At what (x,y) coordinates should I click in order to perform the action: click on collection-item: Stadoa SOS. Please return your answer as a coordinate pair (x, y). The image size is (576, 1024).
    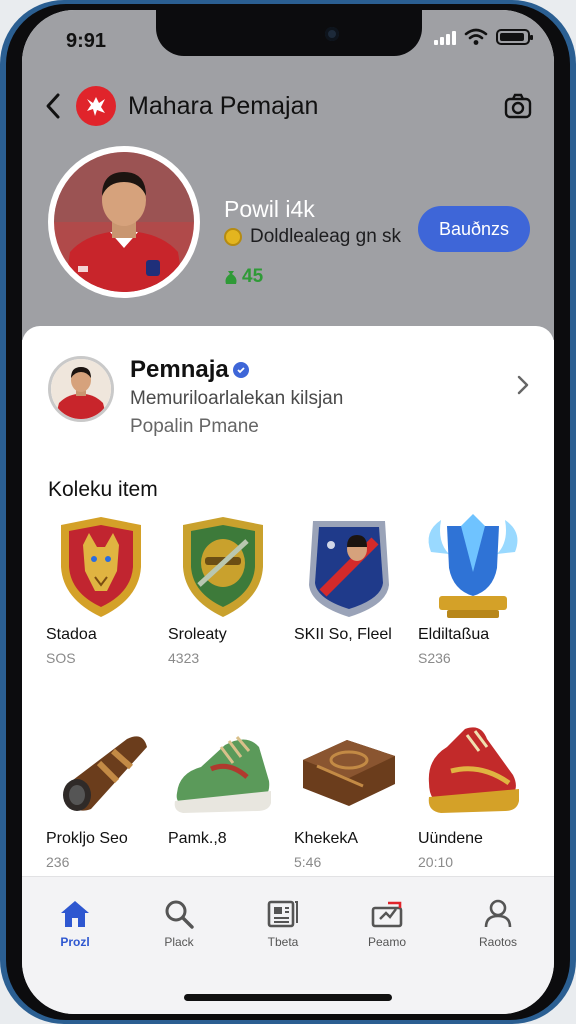
    Looking at the image, I should click on (101, 589).